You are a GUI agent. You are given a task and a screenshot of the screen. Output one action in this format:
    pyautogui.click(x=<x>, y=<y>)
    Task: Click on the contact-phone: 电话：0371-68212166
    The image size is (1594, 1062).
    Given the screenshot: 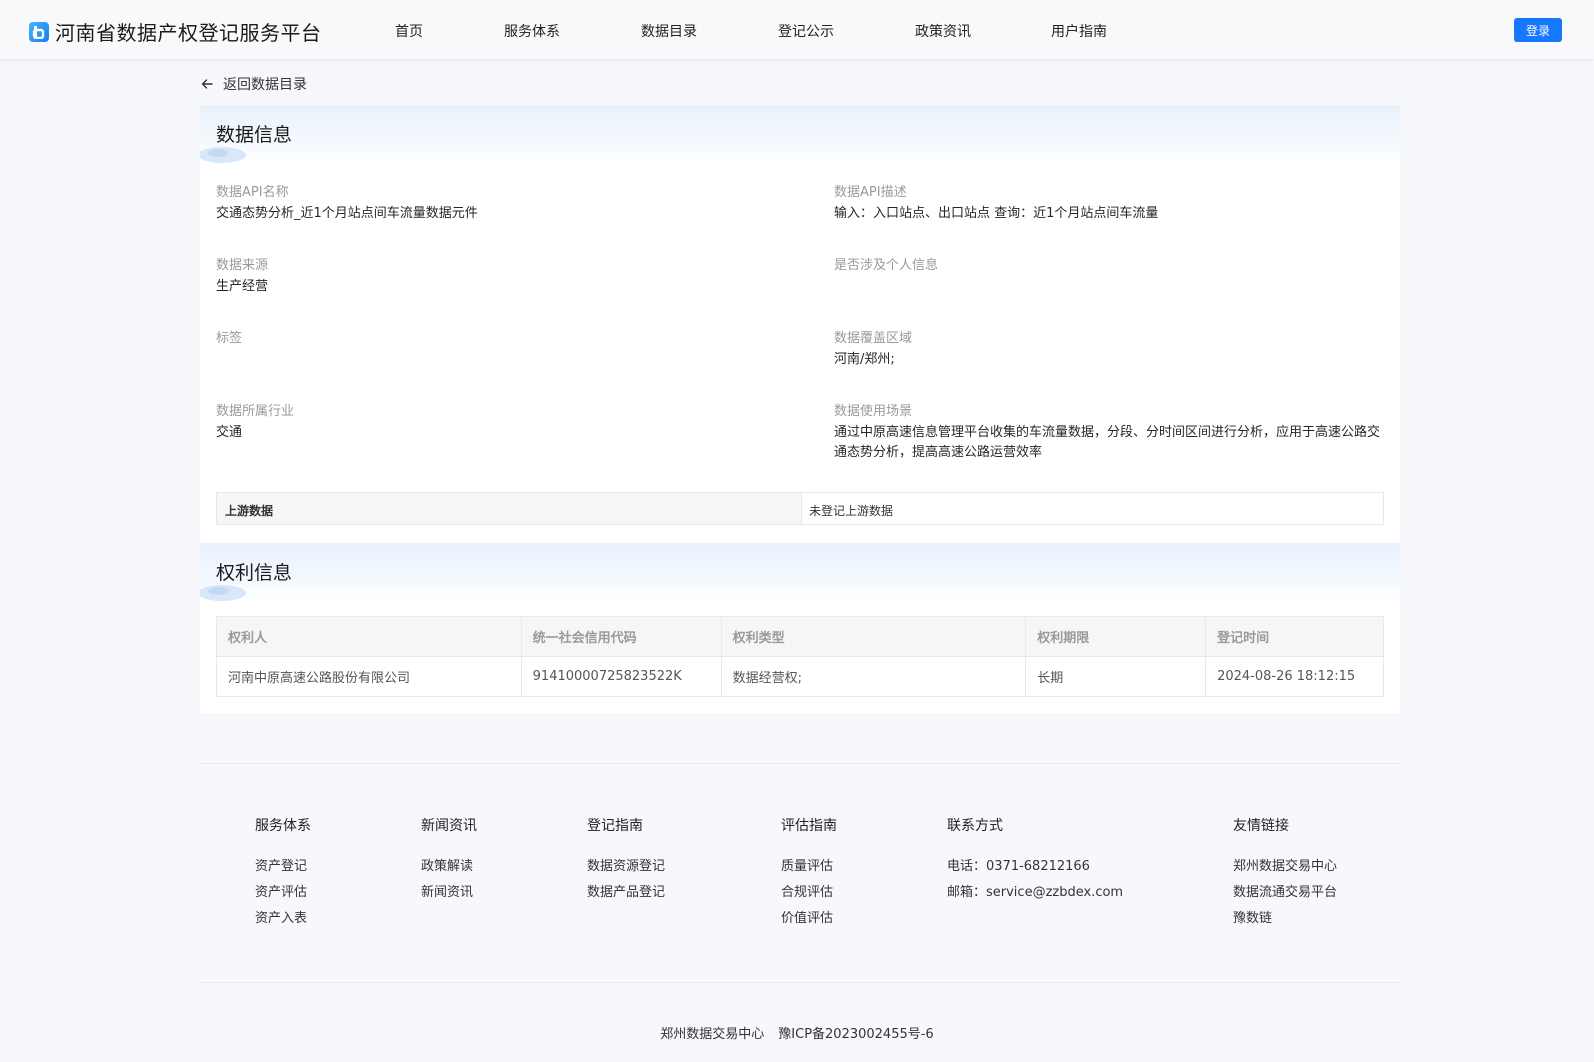 What is the action you would take?
    pyautogui.click(x=1018, y=866)
    